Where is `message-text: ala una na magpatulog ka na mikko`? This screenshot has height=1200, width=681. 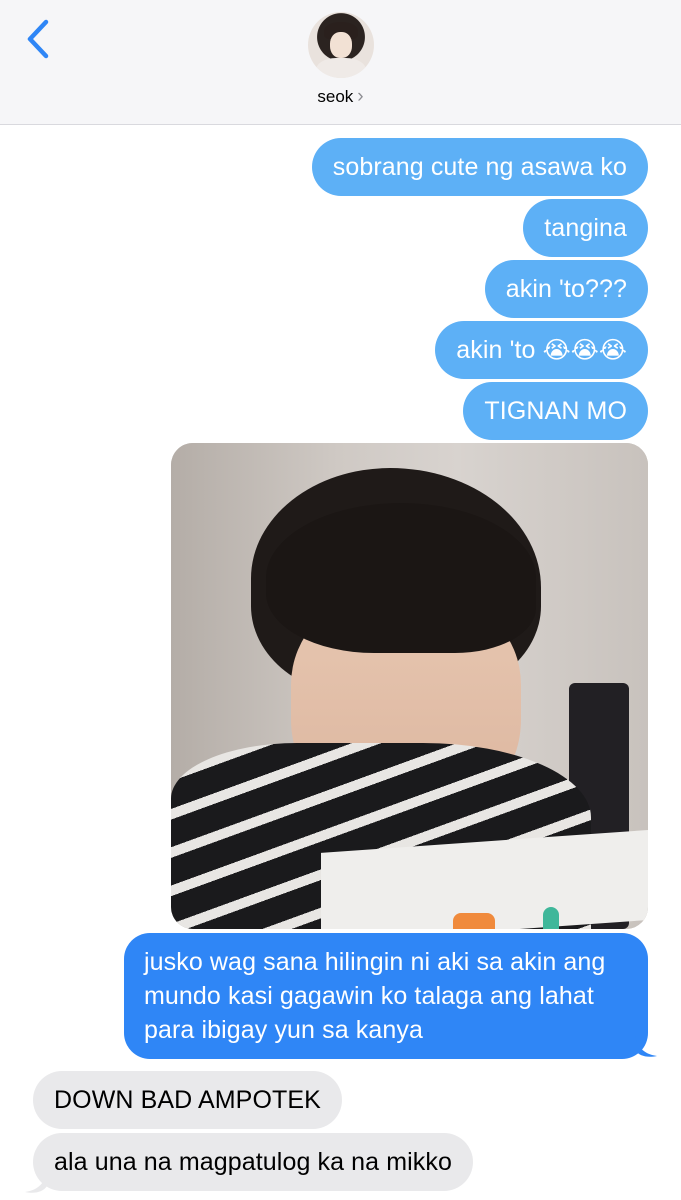
message-text: ala una na magpatulog ka na mikko is located at coordinates (253, 1162).